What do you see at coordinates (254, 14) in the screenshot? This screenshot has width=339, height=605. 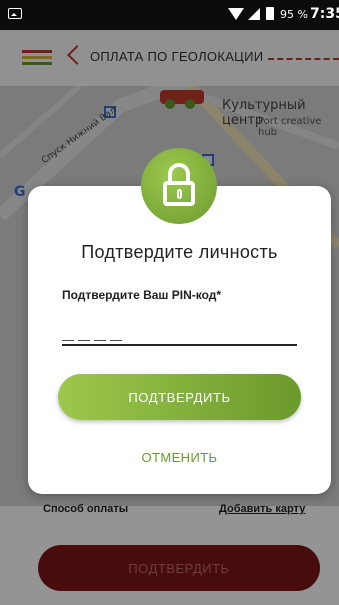 I see `signal-icon` at bounding box center [254, 14].